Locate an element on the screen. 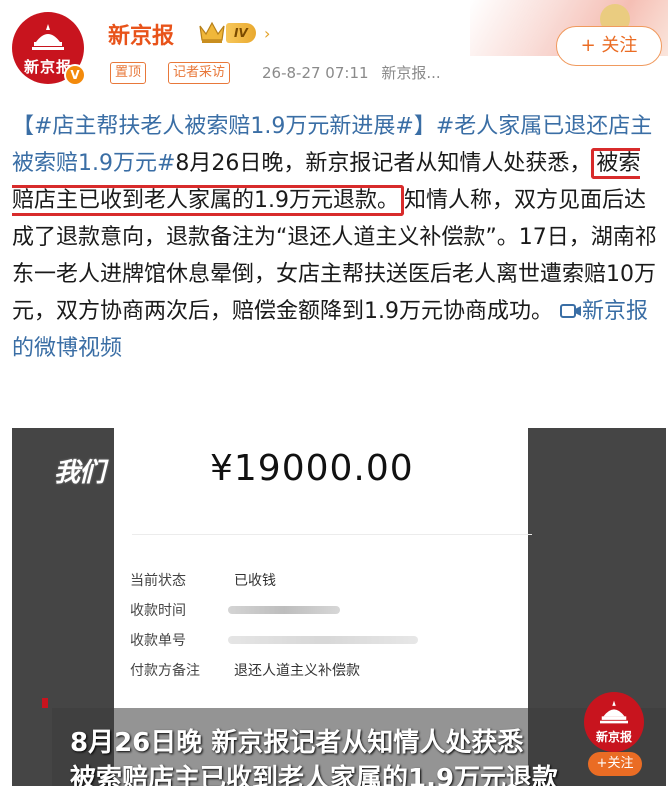 The height and width of the screenshot is (786, 668). follow-button: + 关注 is located at coordinates (609, 46).